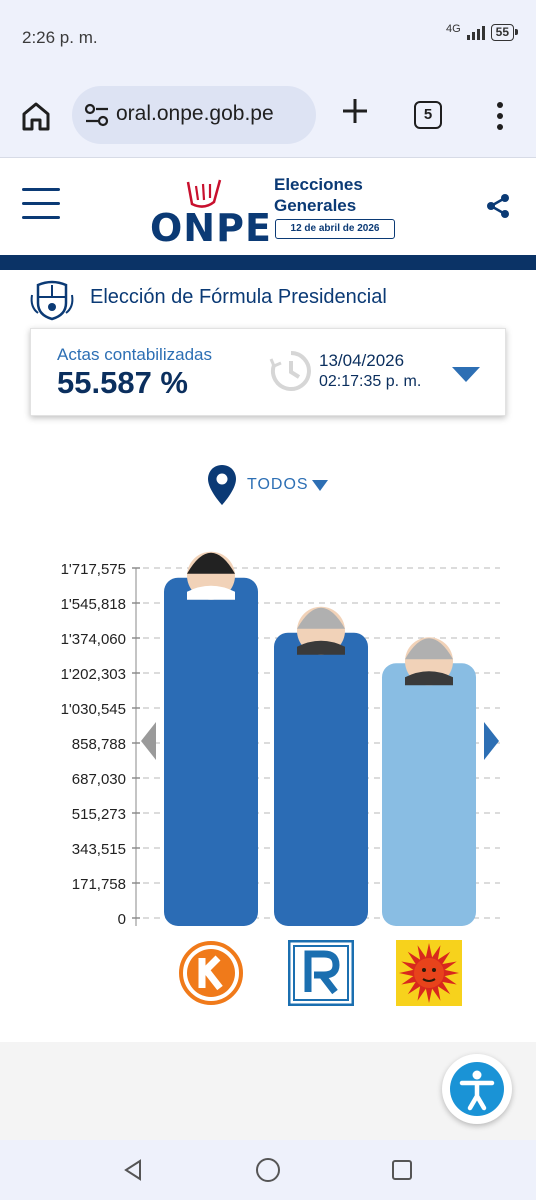 This screenshot has height=1200, width=536. What do you see at coordinates (504, 32) in the screenshot?
I see `battery-icon: 55` at bounding box center [504, 32].